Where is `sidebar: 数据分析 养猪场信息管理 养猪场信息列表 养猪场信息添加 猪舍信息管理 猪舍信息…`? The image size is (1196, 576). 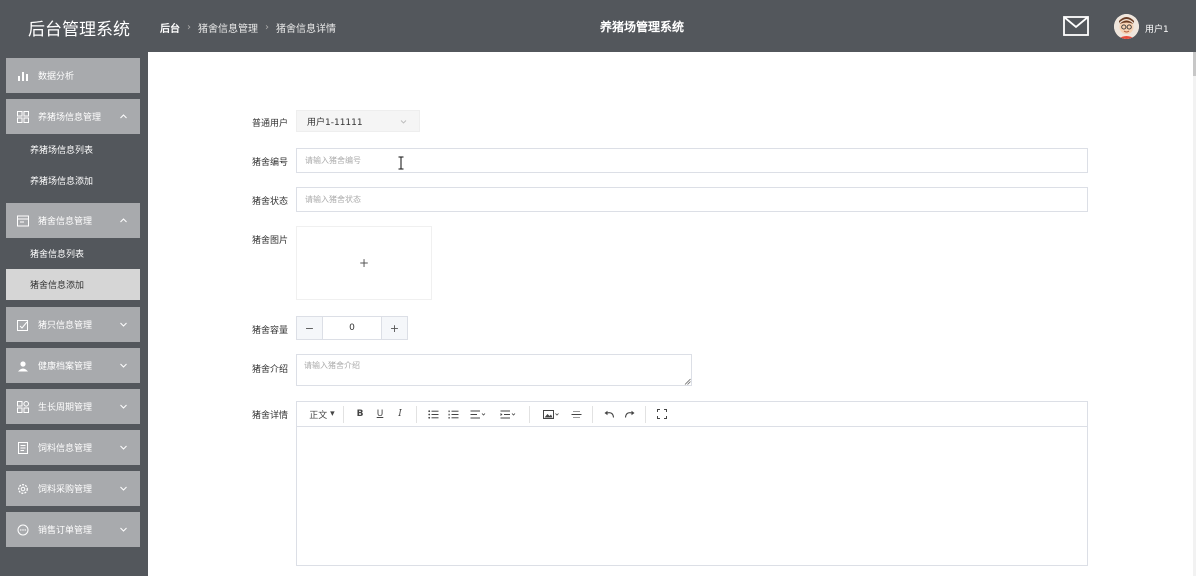
sidebar: 数据分析 养猪场信息管理 养猪场信息列表 养猪场信息添加 猪舍信息管理 猪舍信息… is located at coordinates (74, 314).